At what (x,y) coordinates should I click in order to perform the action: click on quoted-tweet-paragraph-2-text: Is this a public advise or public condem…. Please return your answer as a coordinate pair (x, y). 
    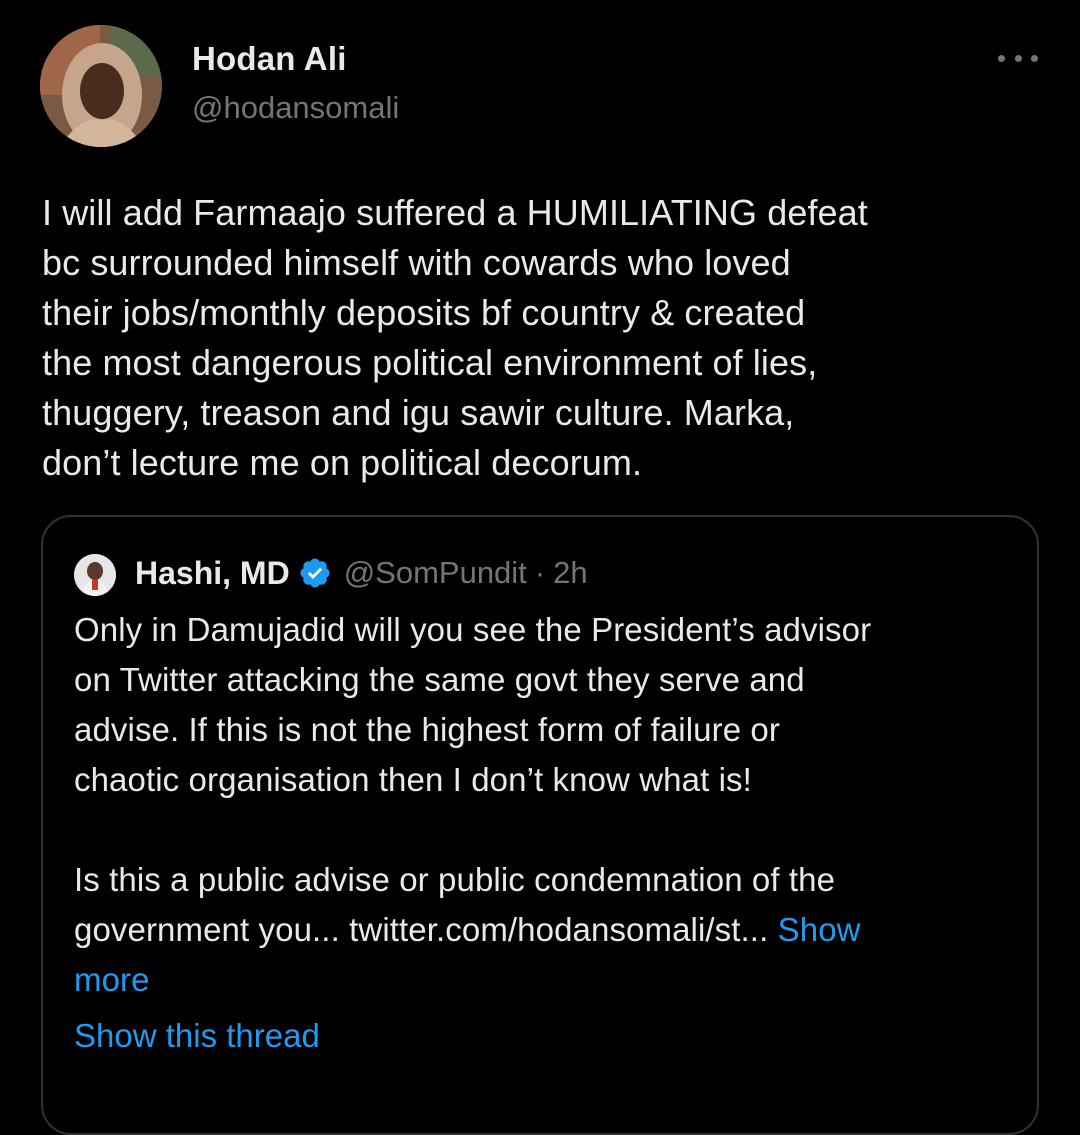
    Looking at the image, I should click on (455, 904).